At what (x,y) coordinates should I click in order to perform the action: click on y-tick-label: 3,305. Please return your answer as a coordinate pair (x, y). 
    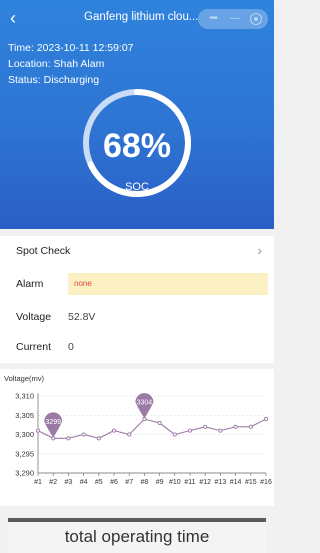
    Looking at the image, I should click on (24, 415).